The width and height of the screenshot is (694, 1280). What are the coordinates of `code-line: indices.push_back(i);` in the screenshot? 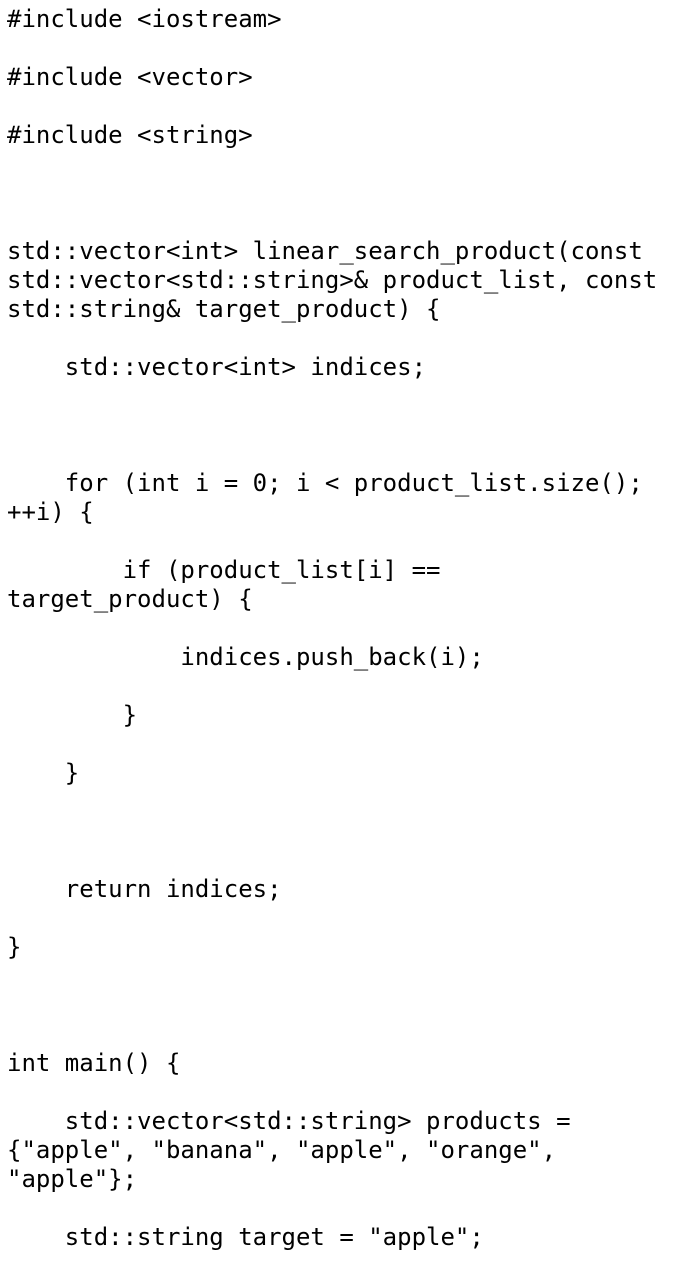 It's located at (245, 657).